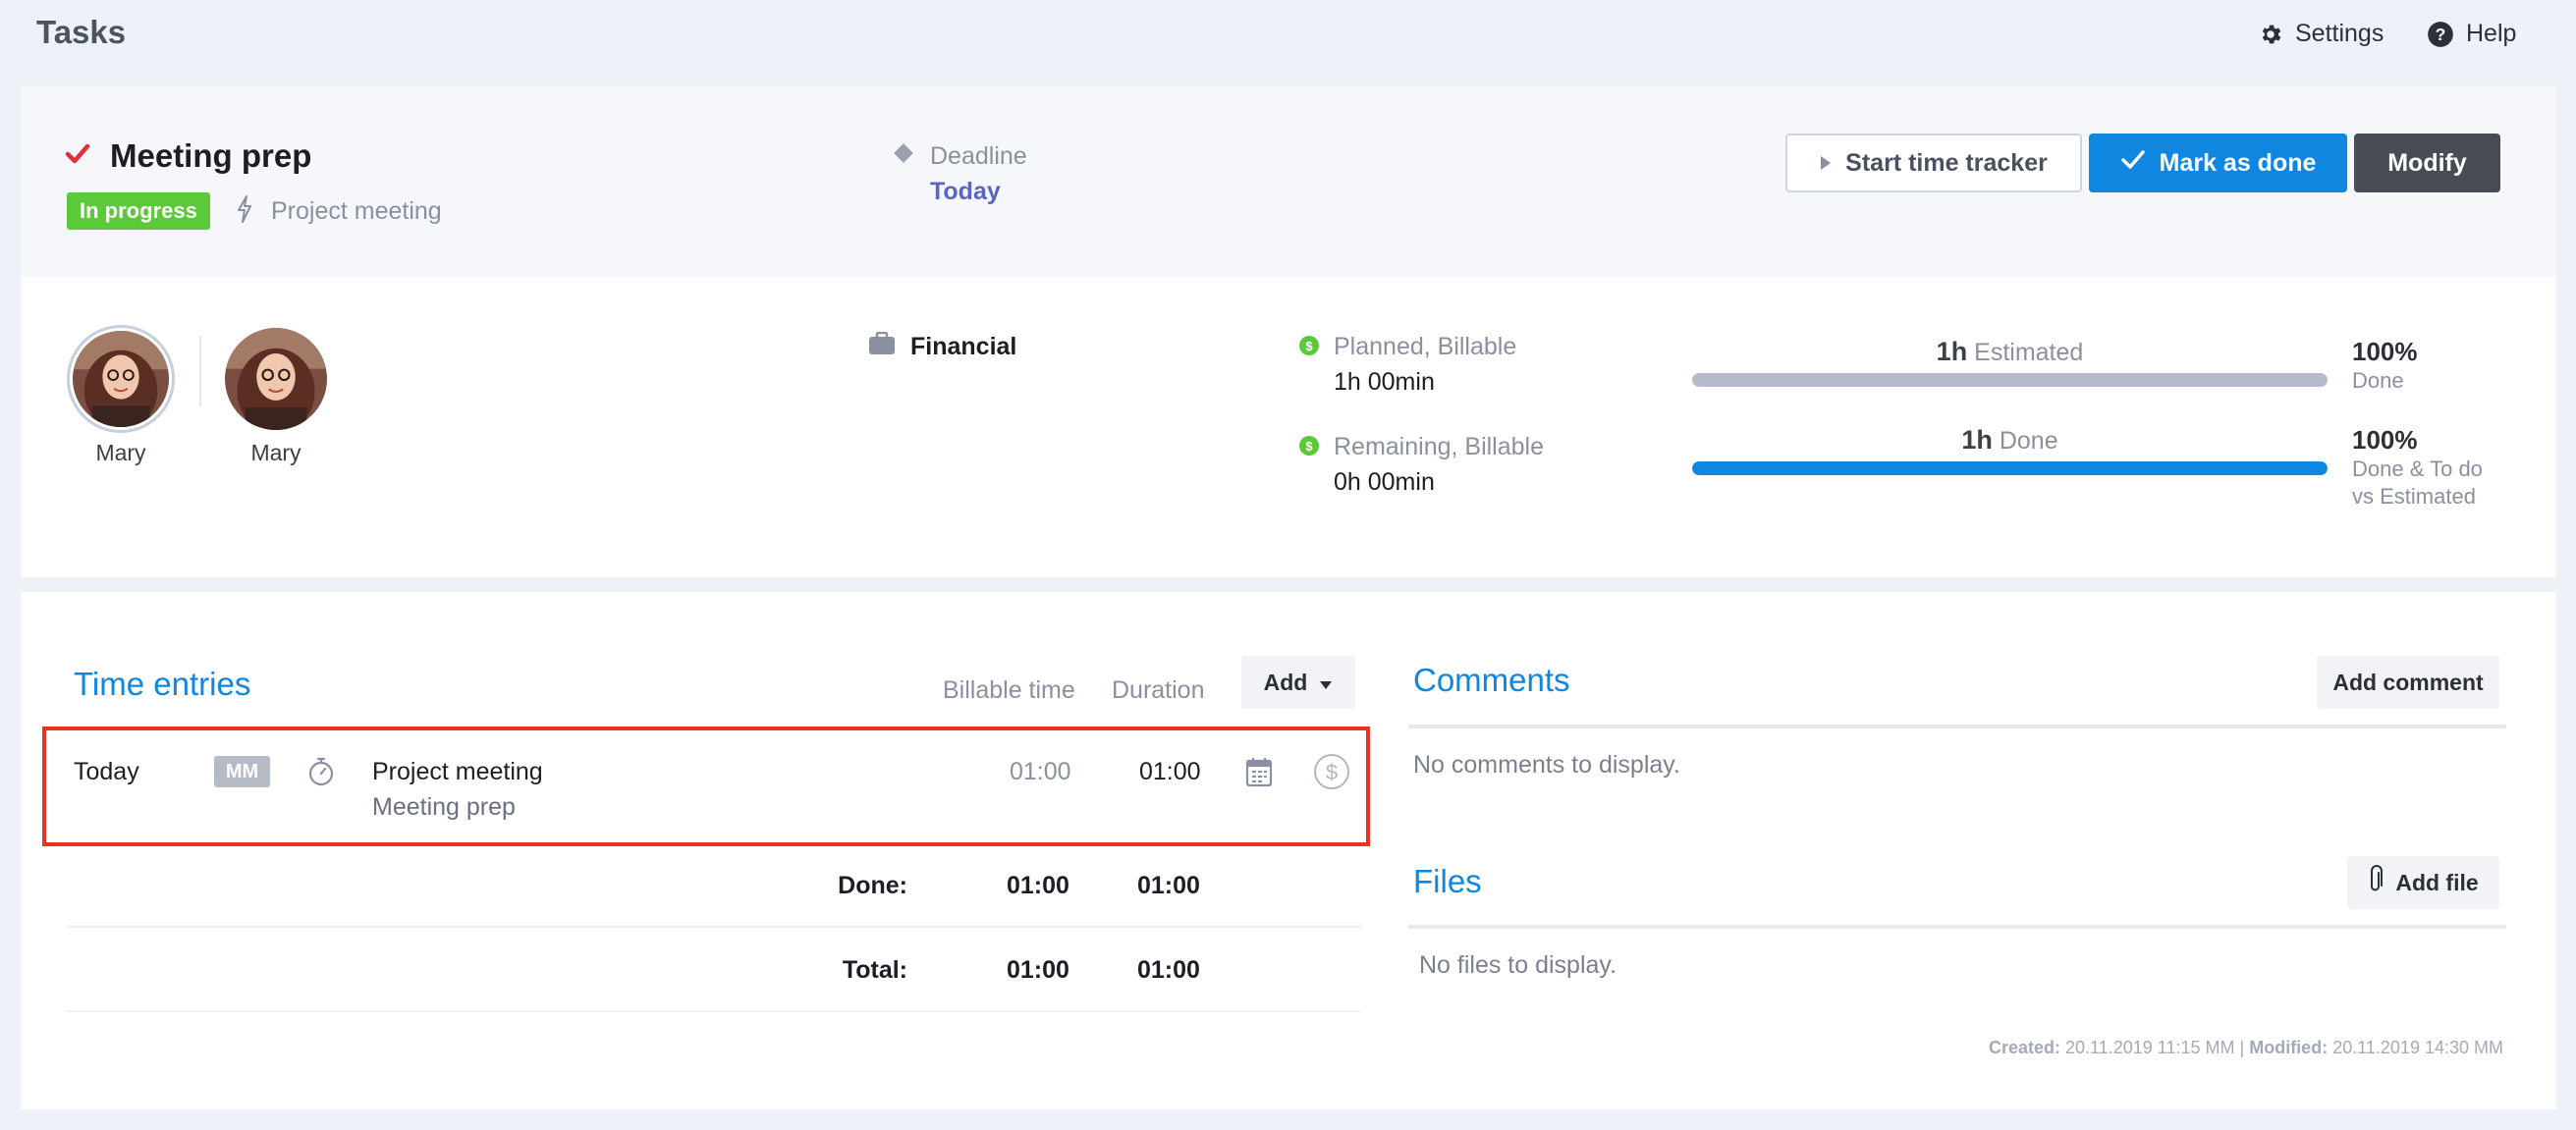 This screenshot has height=1130, width=2576. Describe the element at coordinates (1952, 351) in the screenshot. I see `estimated-amount: 1h` at that location.